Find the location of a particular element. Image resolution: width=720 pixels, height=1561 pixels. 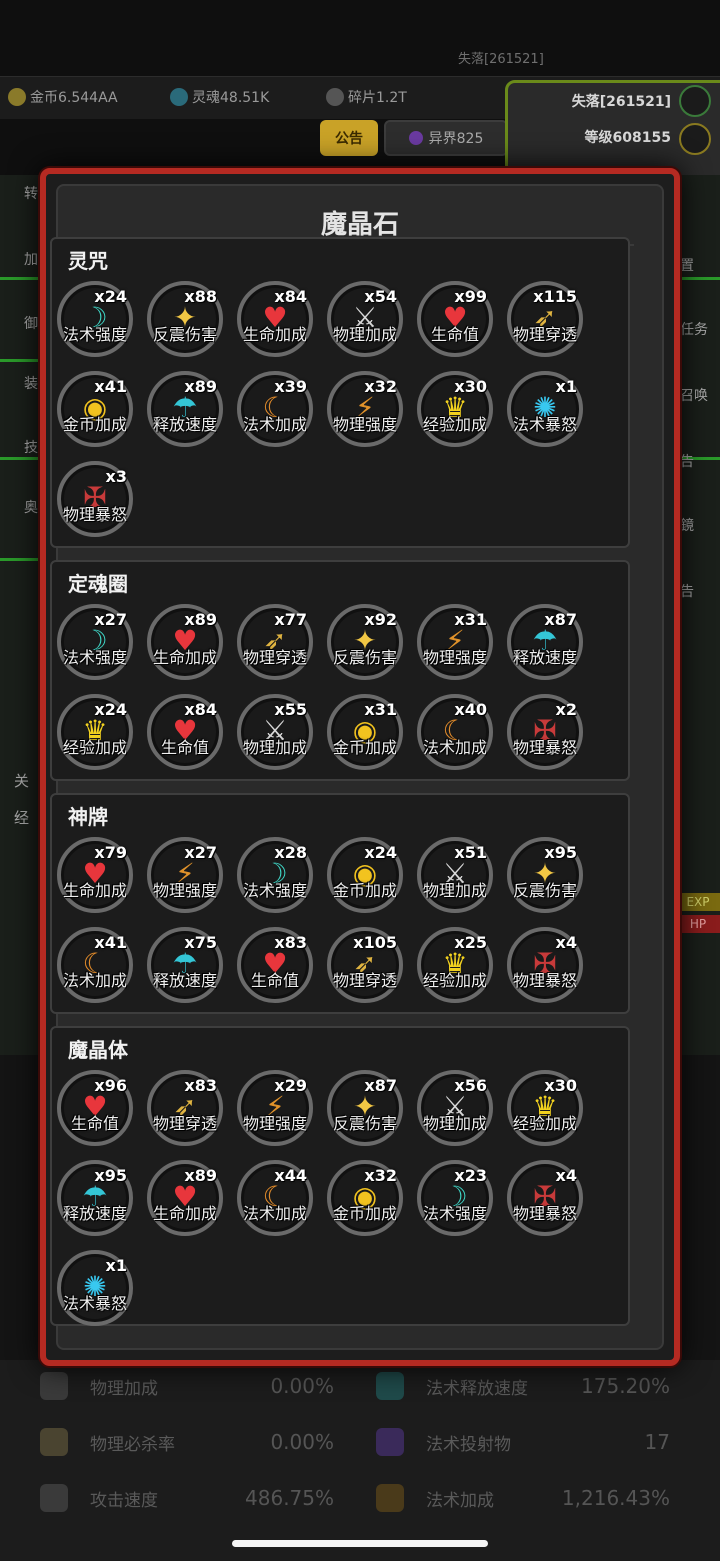

gem-slot: ➶ x115 物理穿透 is located at coordinates (545, 319).